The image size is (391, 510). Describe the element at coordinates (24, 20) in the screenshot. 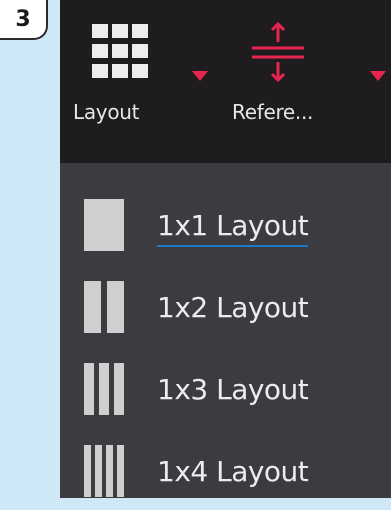

I see `step-number-badge: 3` at that location.